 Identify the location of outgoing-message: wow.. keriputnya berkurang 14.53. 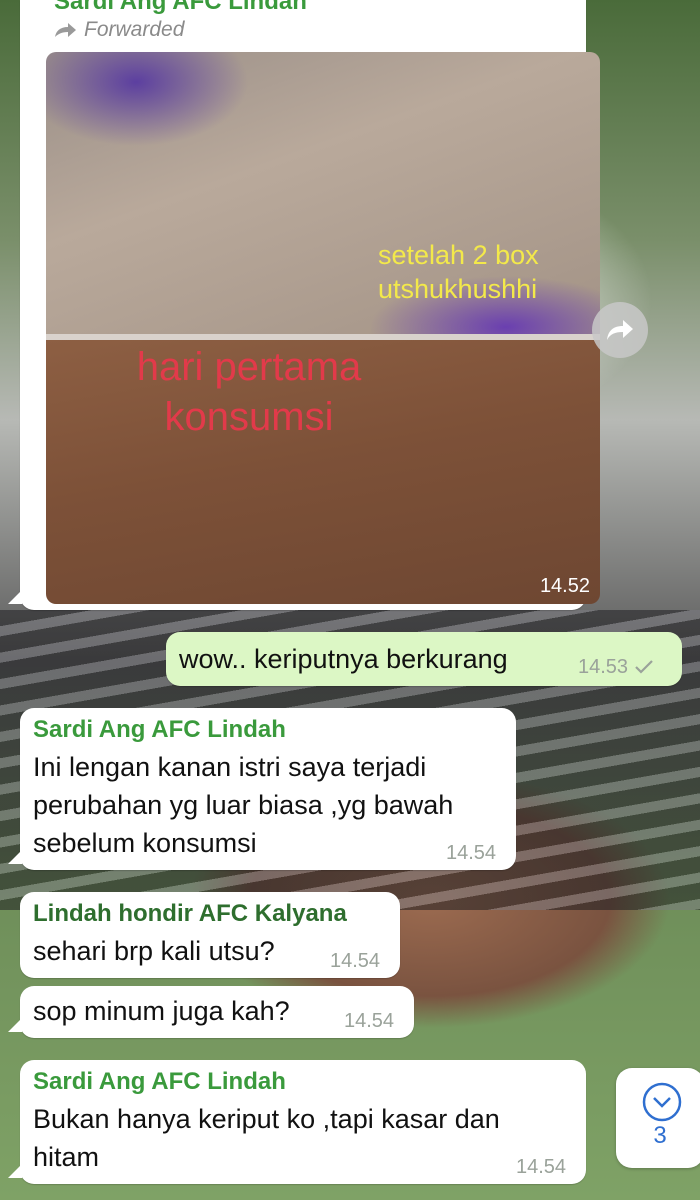
(424, 659).